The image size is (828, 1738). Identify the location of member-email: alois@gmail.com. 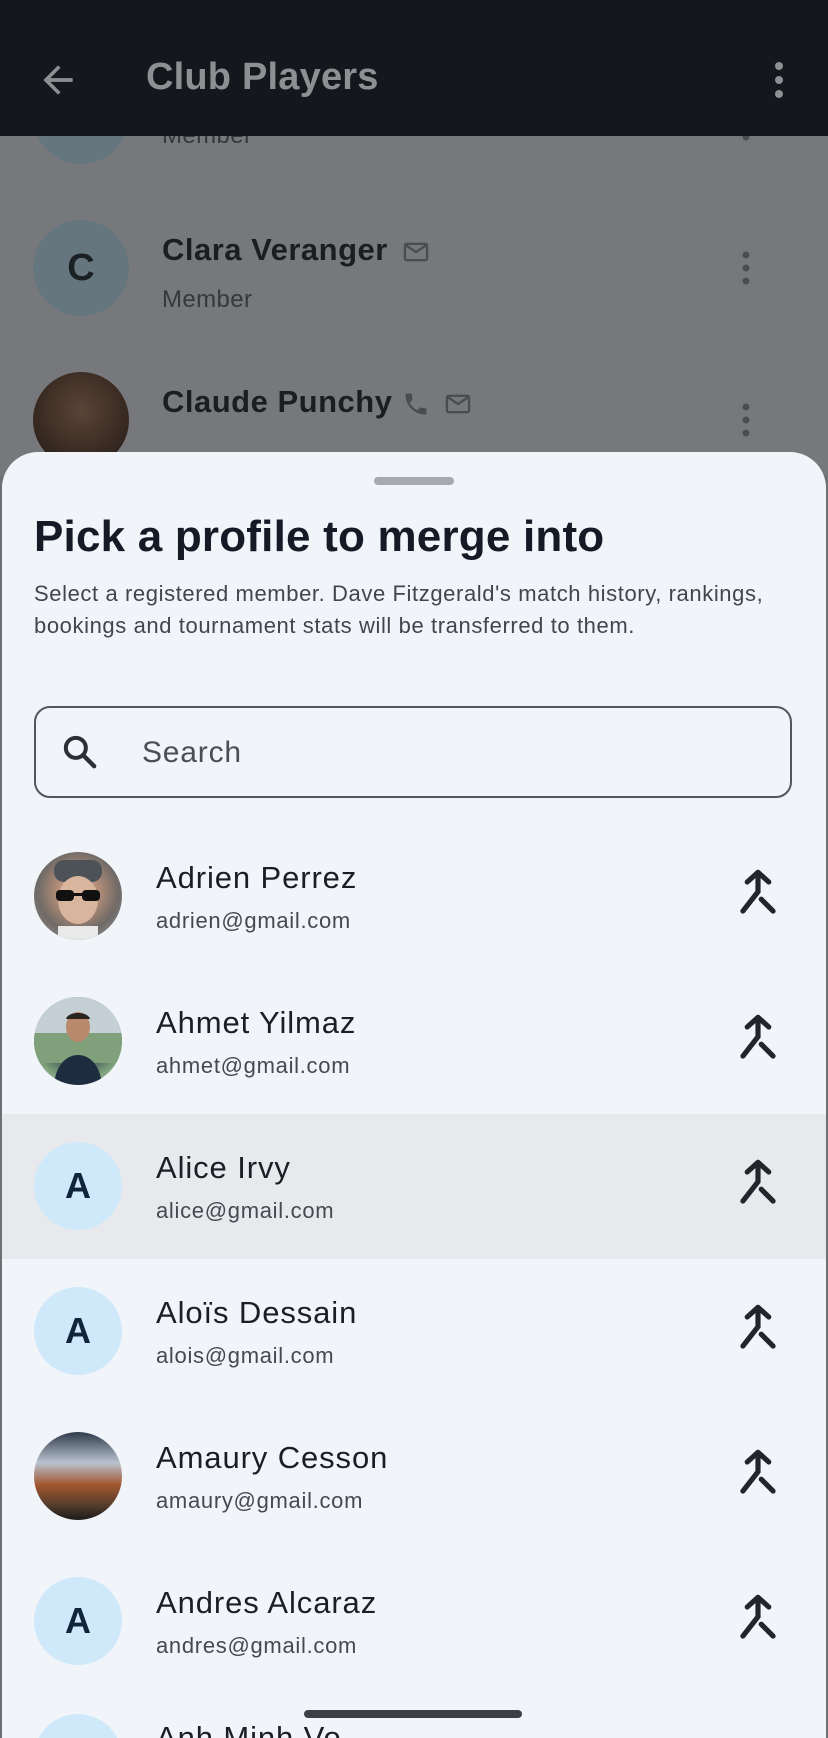
(245, 1355).